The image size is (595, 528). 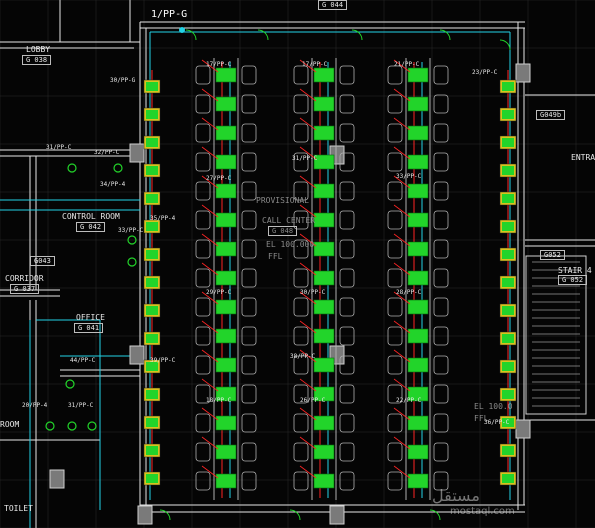 I want to click on level-center-line1: EL 100.000, so click(x=290, y=244).